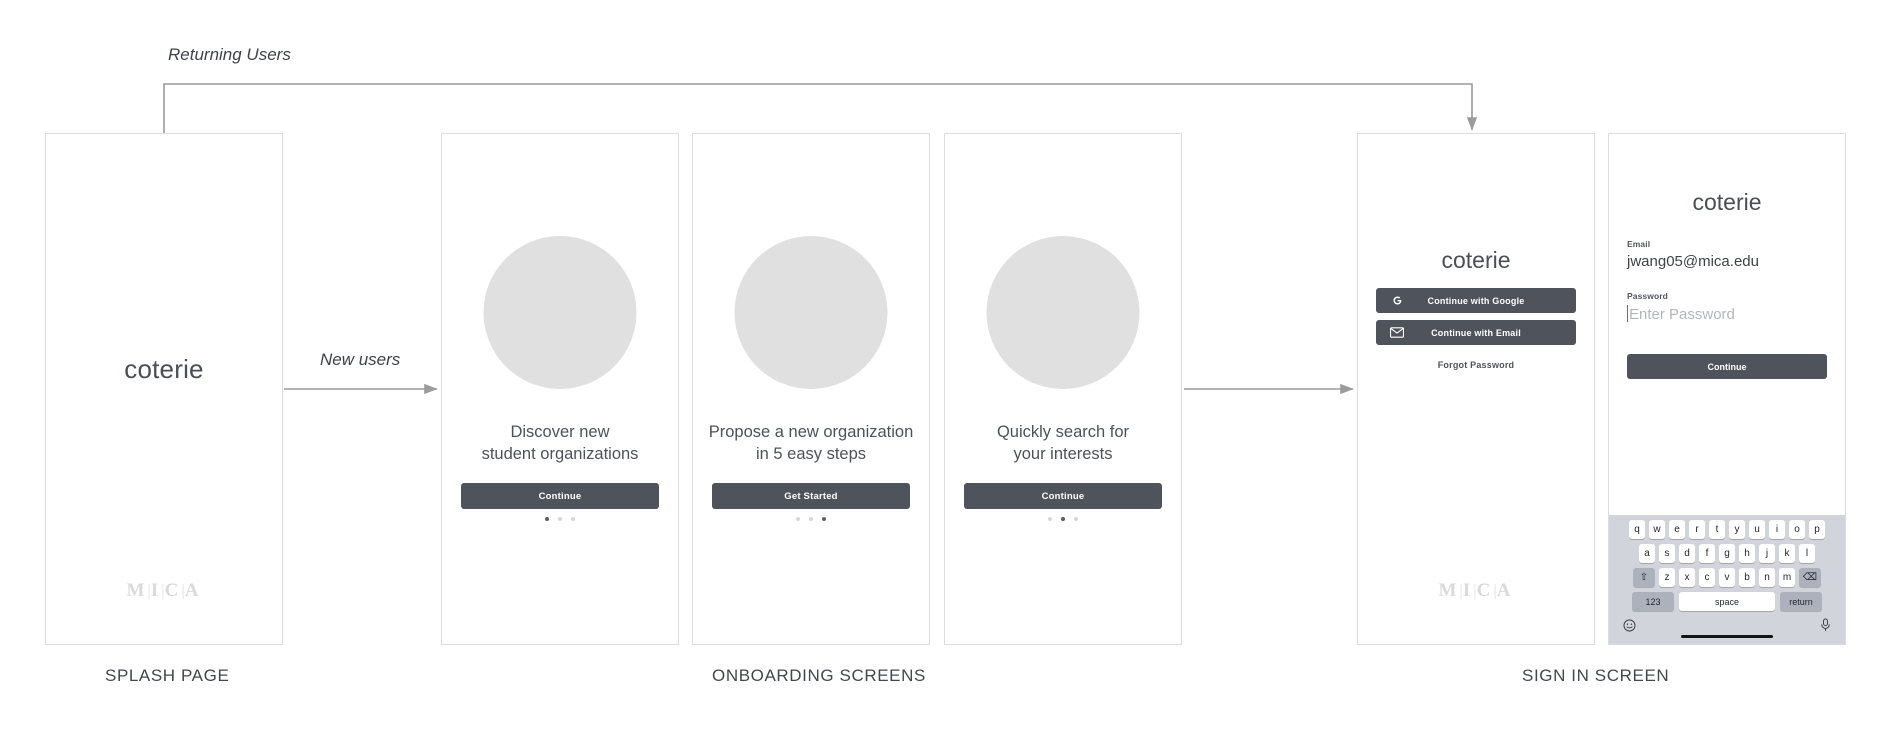 This screenshot has width=1880, height=741. I want to click on password-input: Enter Password, so click(1727, 314).